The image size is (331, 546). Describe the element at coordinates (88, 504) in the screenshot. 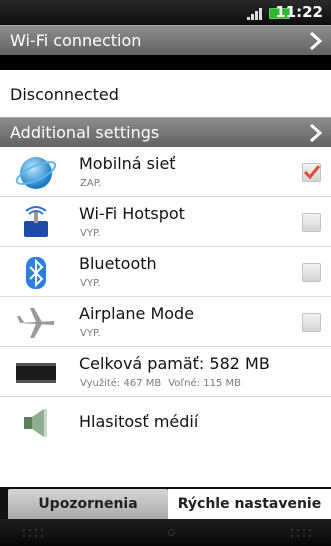

I see `tab-notifications: Upozornenia` at that location.